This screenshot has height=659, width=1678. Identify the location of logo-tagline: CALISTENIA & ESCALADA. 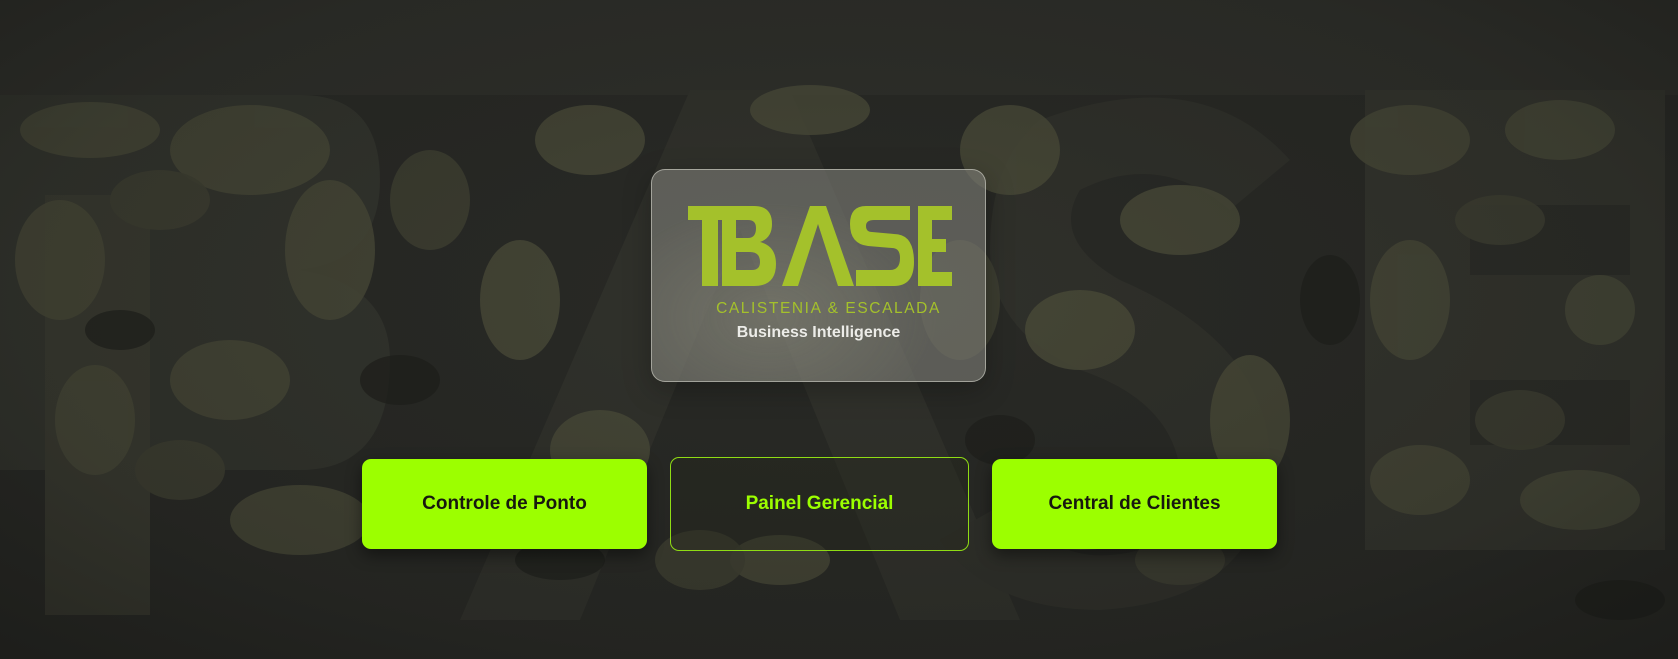
(828, 308).